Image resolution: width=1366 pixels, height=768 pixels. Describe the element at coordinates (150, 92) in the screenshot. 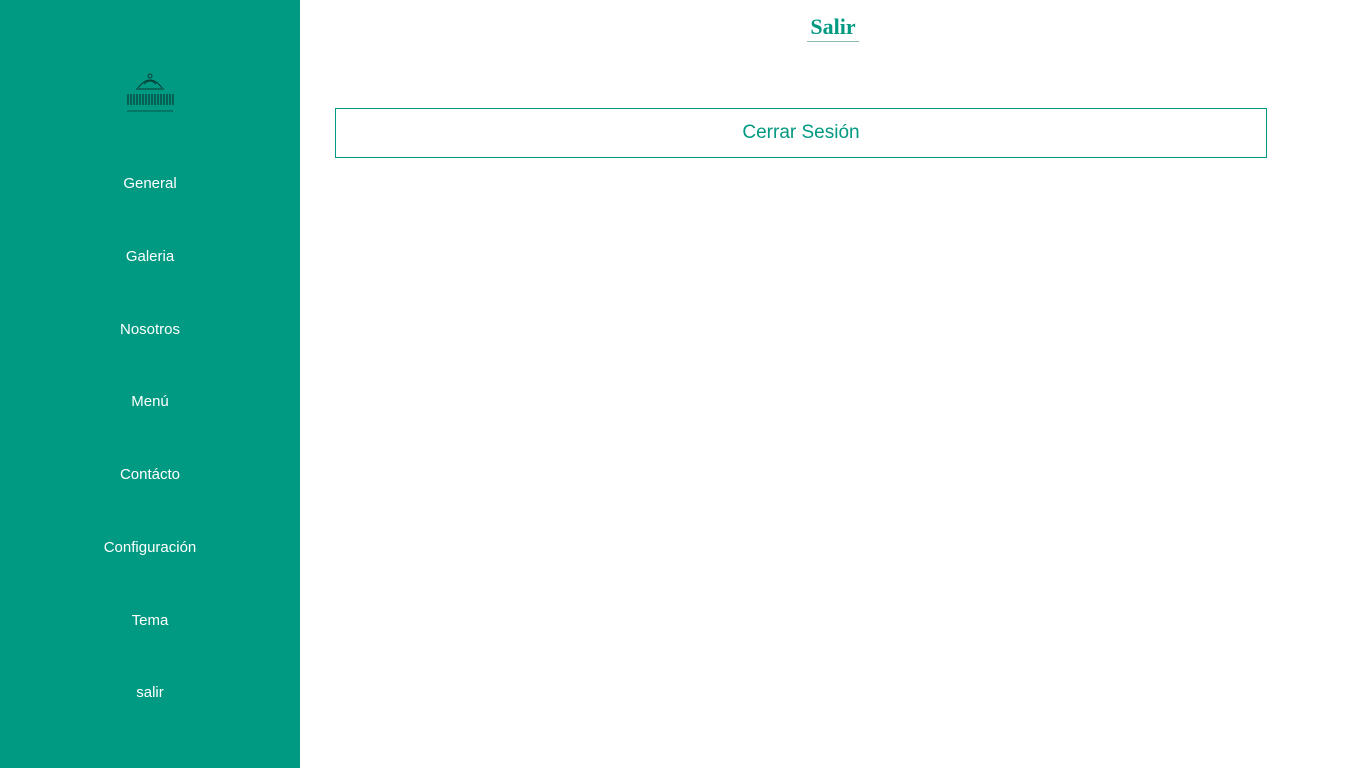

I see `restaurant-logo-icon` at that location.